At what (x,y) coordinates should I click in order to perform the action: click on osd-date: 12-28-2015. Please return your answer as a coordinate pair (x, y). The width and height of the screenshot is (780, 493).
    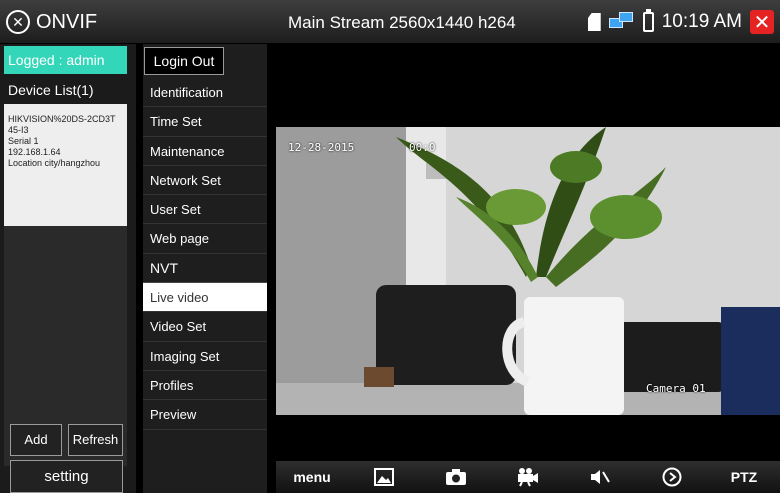
    Looking at the image, I should click on (321, 147).